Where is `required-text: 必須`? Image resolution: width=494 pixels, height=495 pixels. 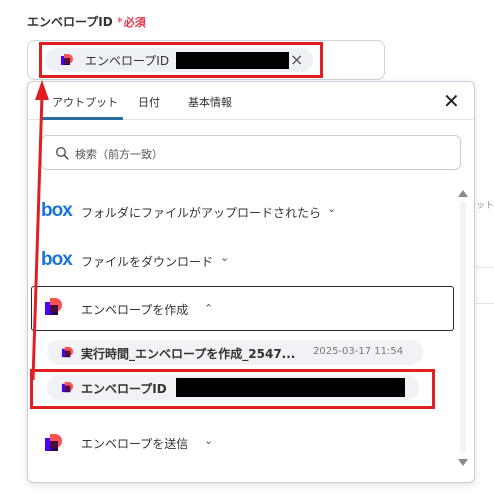
required-text: 必須 is located at coordinates (134, 22).